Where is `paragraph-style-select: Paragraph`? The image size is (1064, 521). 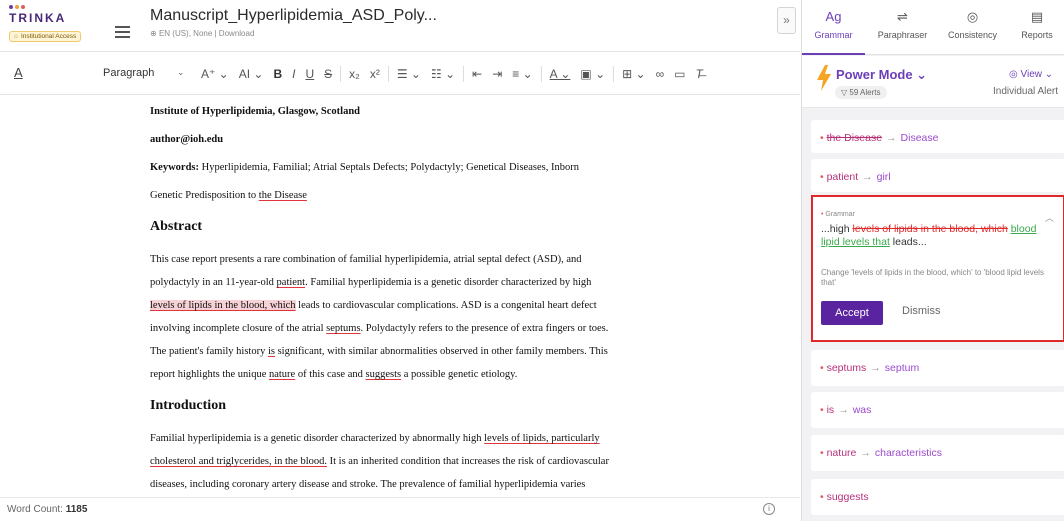
paragraph-style-select: Paragraph is located at coordinates (128, 73).